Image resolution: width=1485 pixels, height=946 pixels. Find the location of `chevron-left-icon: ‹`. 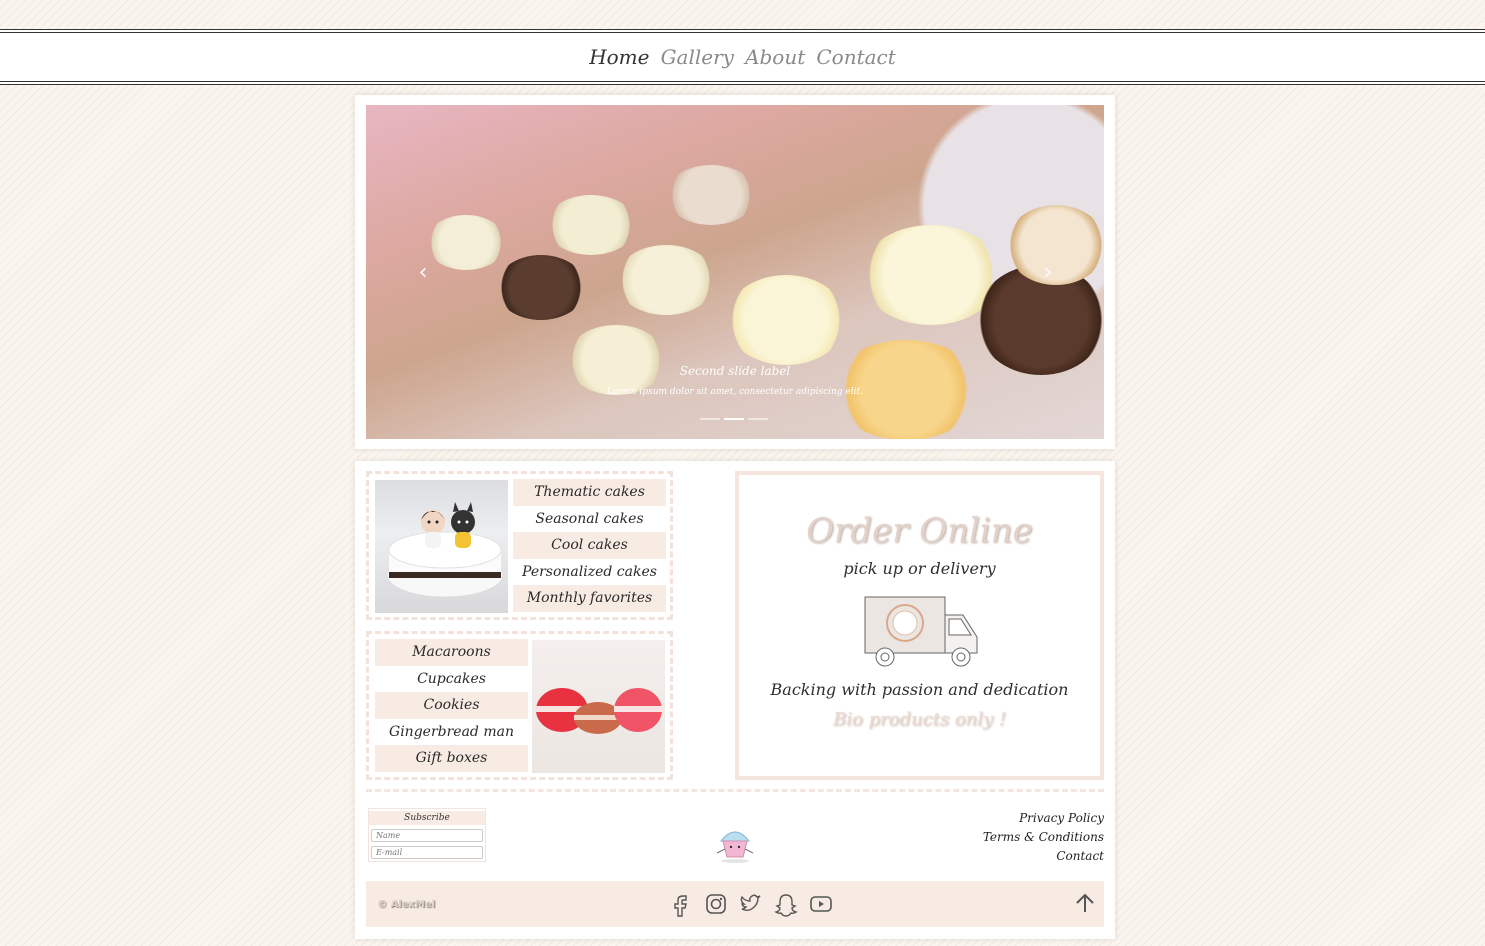

chevron-left-icon: ‹ is located at coordinates (423, 272).